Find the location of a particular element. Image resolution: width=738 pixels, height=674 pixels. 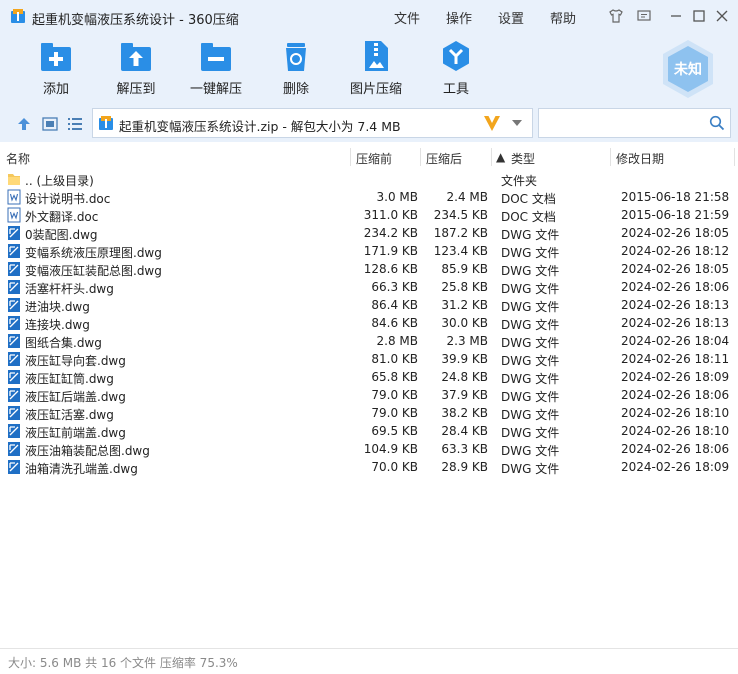

menu-help: 帮助 is located at coordinates (563, 17).